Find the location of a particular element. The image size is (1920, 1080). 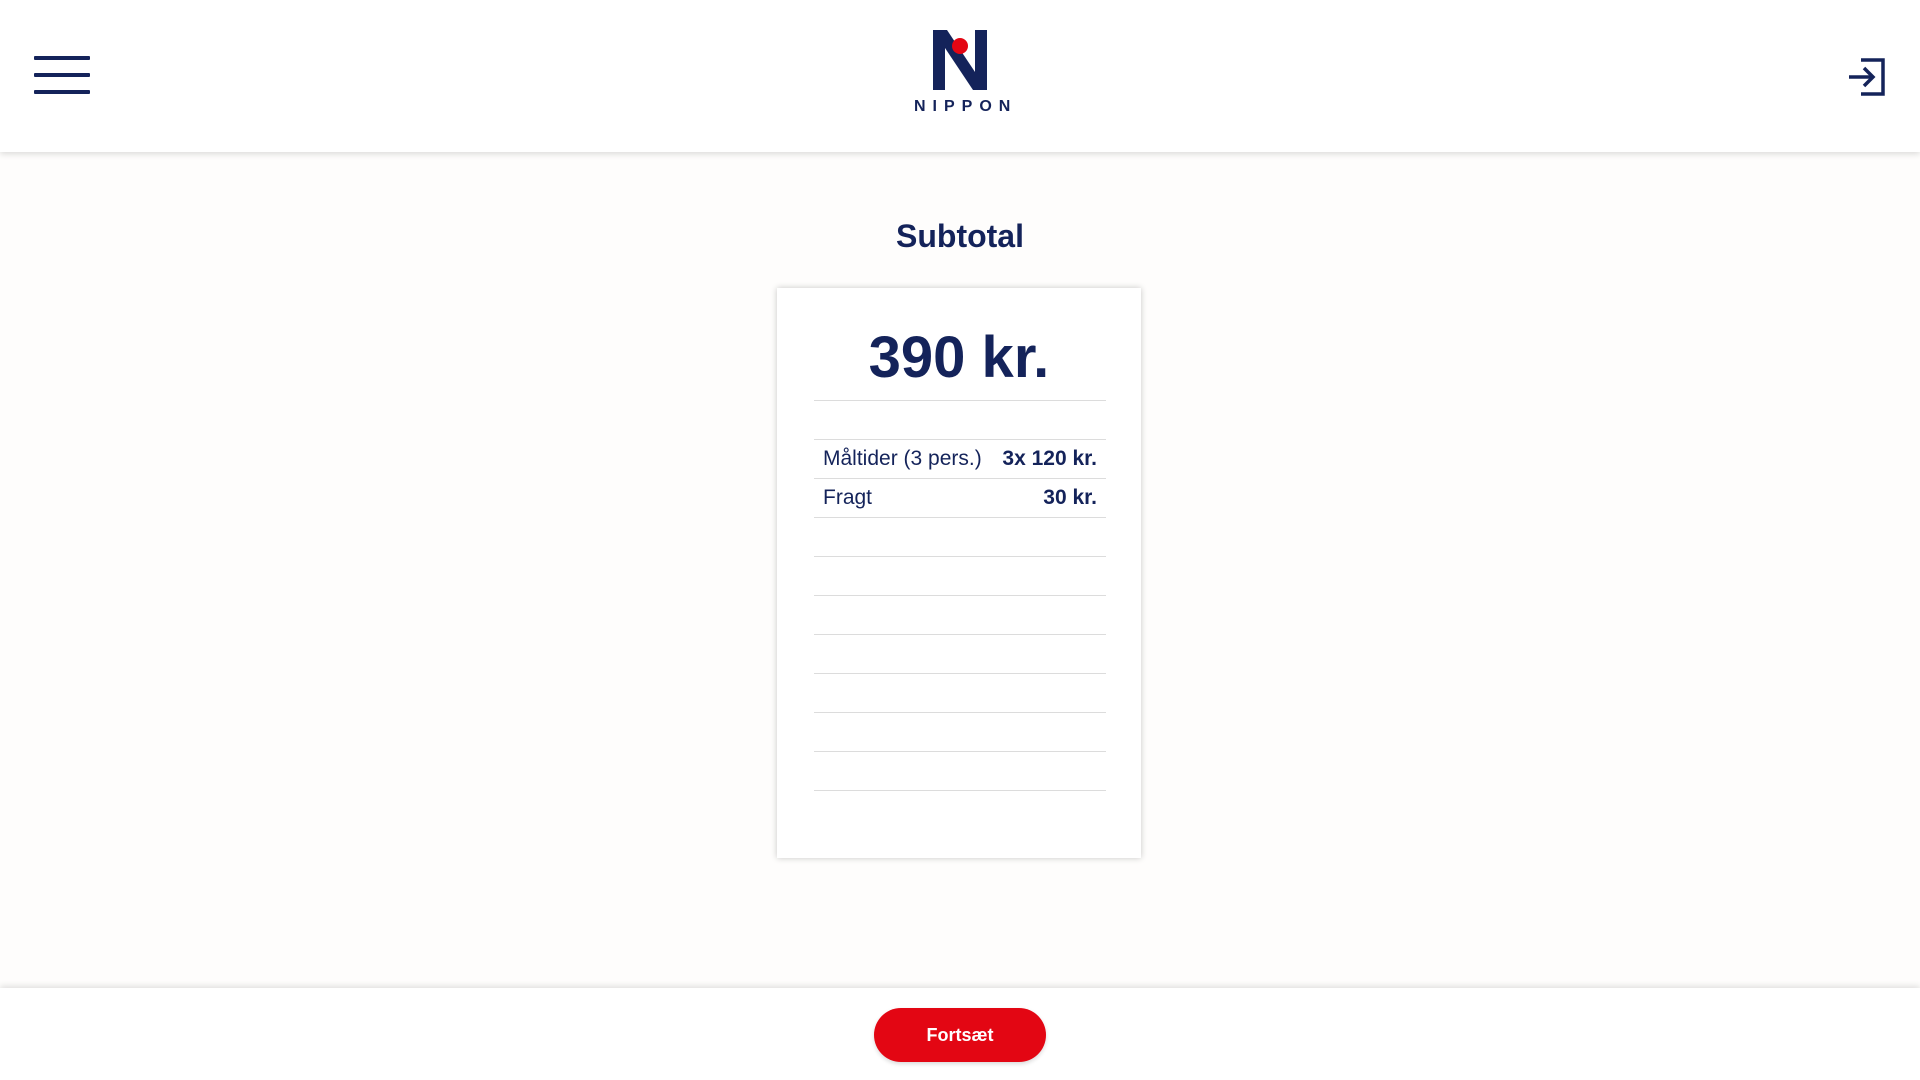

continue-button: Fortsæt is located at coordinates (960, 1035).